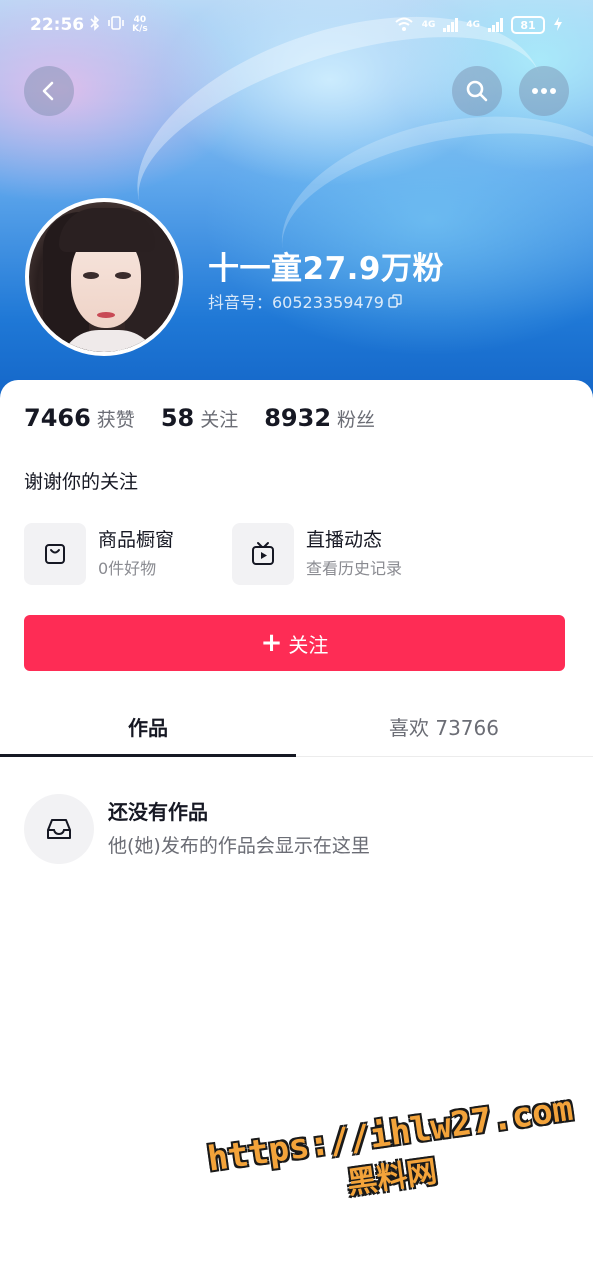 This screenshot has height=1280, width=593. I want to click on stat-likes: 7466 获赞, so click(79, 418).